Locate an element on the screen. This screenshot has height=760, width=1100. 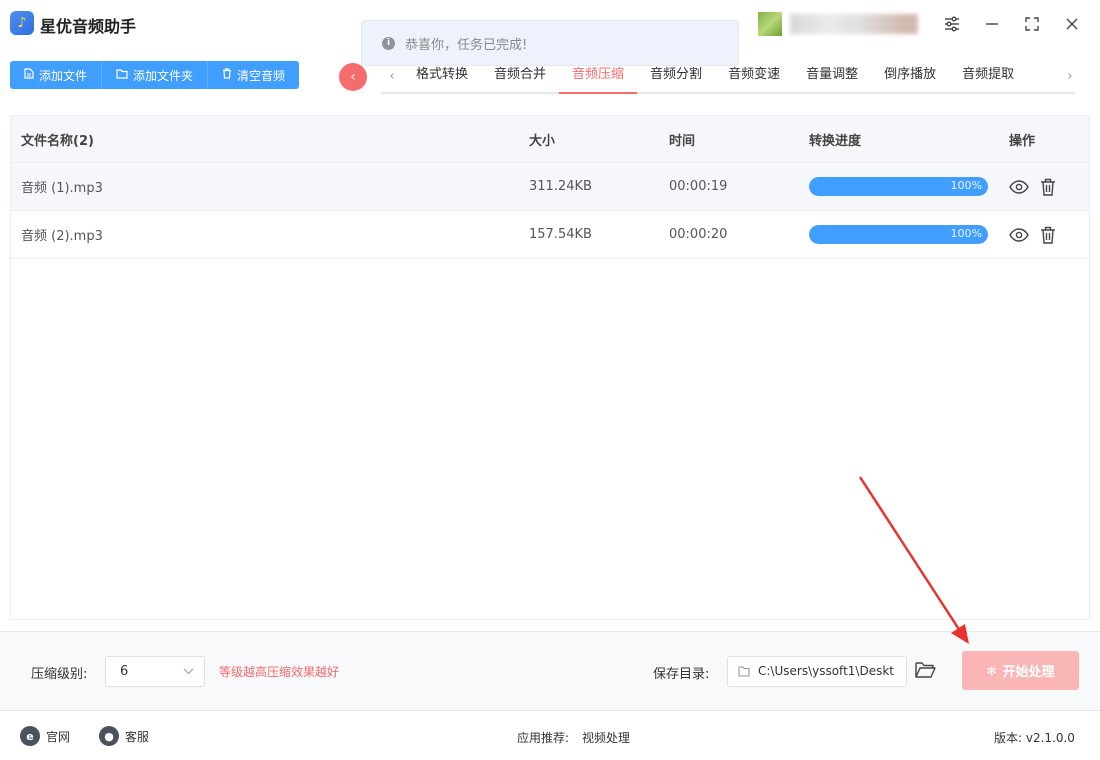
add-file-label: 添加文件 is located at coordinates (63, 75).